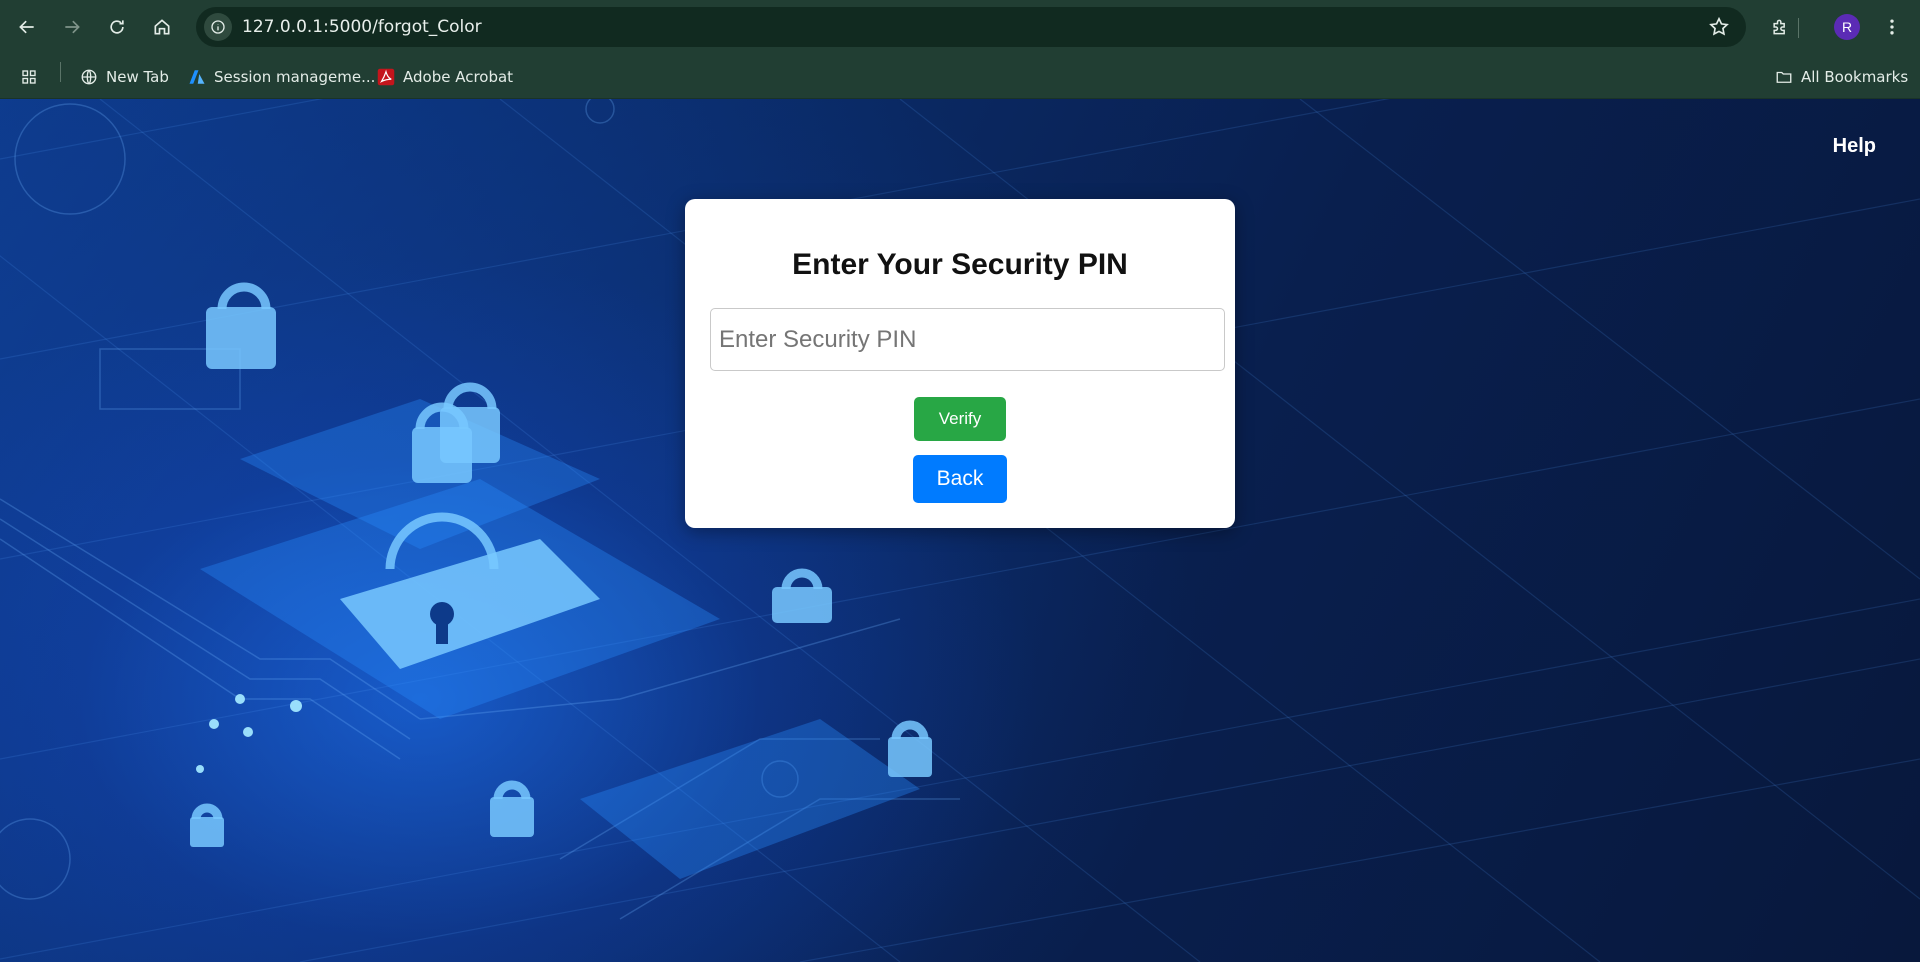 This screenshot has height=962, width=1920. I want to click on verify-button: Verify, so click(960, 419).